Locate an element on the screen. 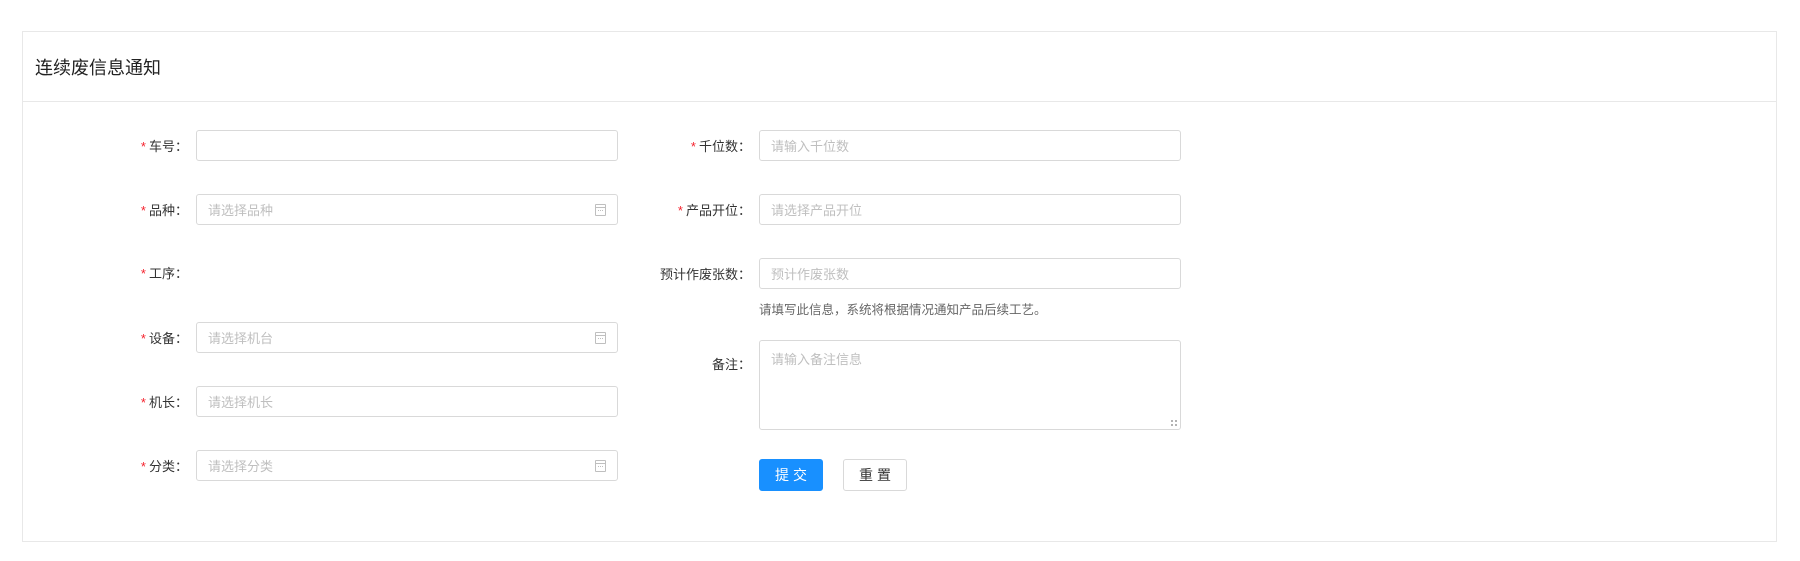 The height and width of the screenshot is (561, 1800). captain-select: 请选择机长 is located at coordinates (407, 401).